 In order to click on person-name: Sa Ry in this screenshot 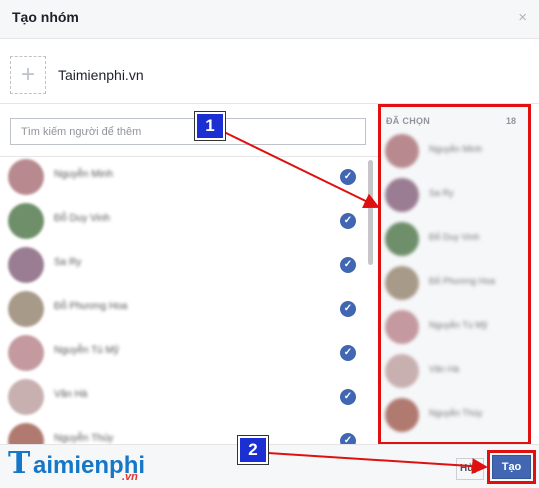, I will do `click(68, 262)`.